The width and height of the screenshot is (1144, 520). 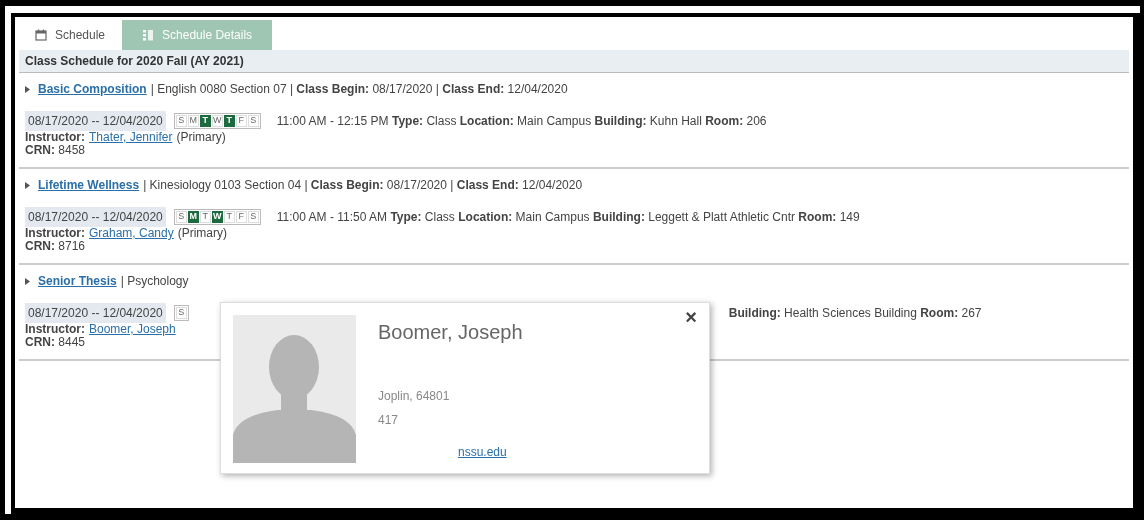 What do you see at coordinates (56, 150) in the screenshot?
I see `crn-text: CRN: 8458` at bounding box center [56, 150].